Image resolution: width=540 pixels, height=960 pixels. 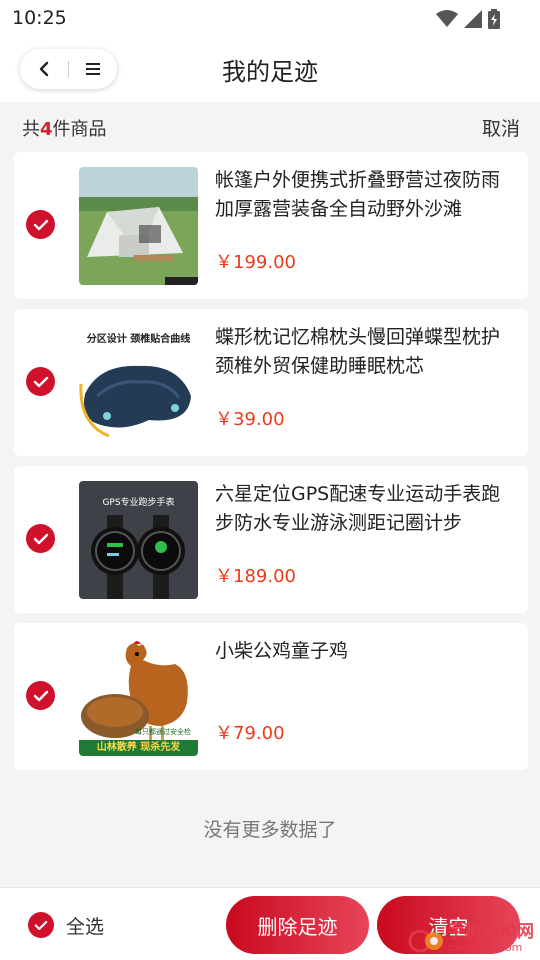 I want to click on watermark-line2: danji100.com, so click(x=485, y=947).